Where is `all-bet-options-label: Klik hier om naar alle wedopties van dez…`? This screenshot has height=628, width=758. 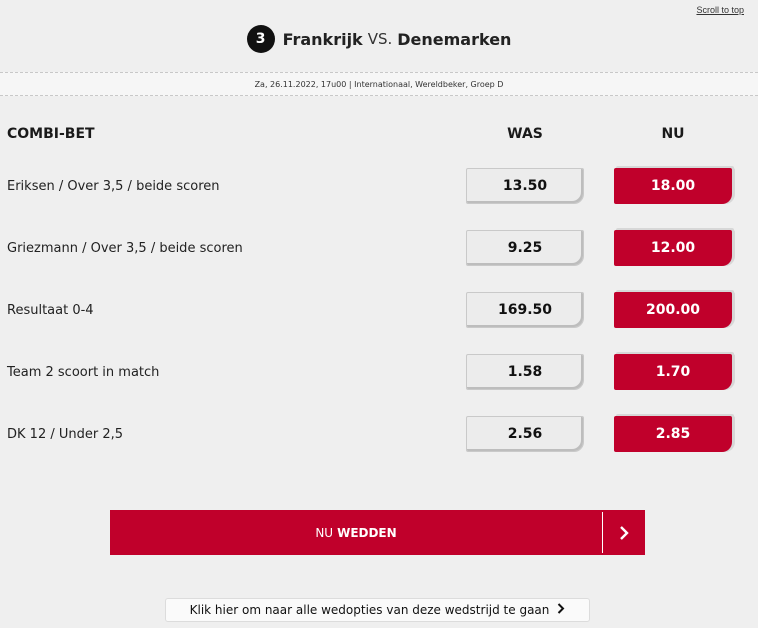
all-bet-options-label: Klik hier om naar alle wedopties van dez… is located at coordinates (369, 610).